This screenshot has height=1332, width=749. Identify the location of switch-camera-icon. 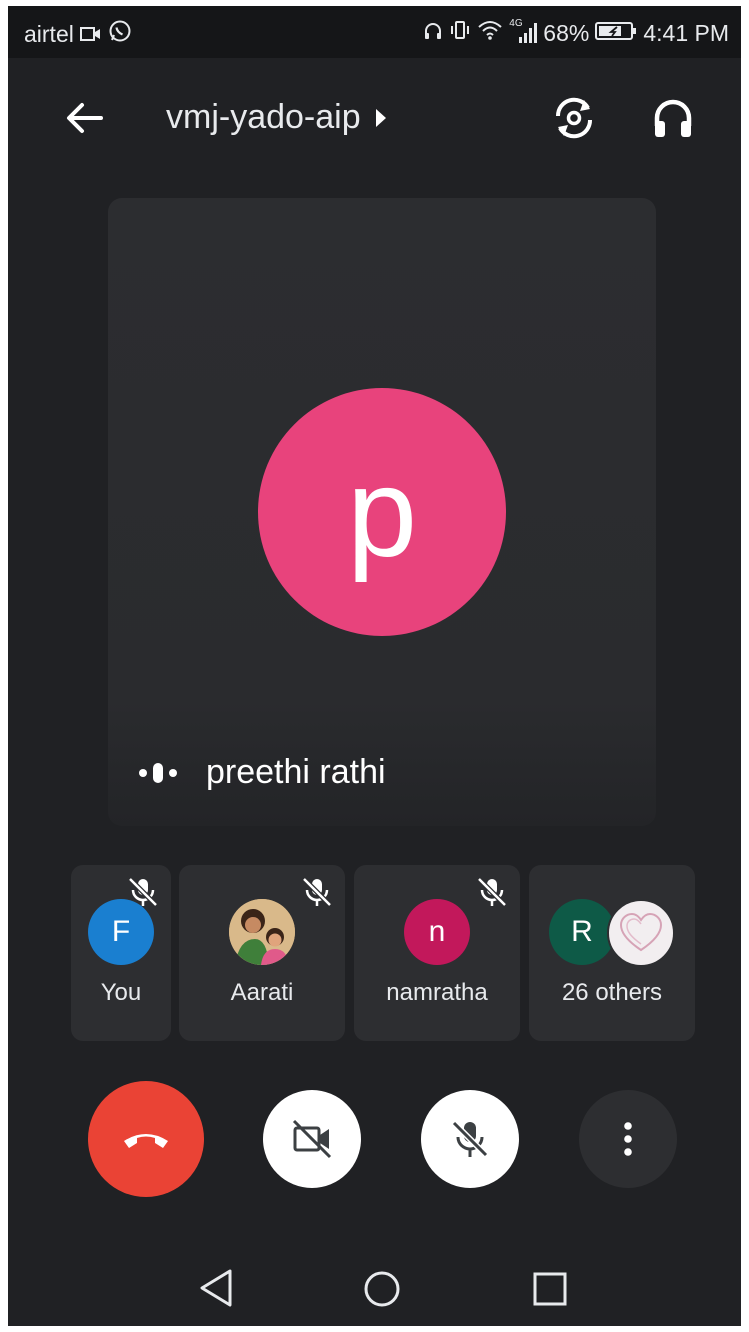
(574, 118).